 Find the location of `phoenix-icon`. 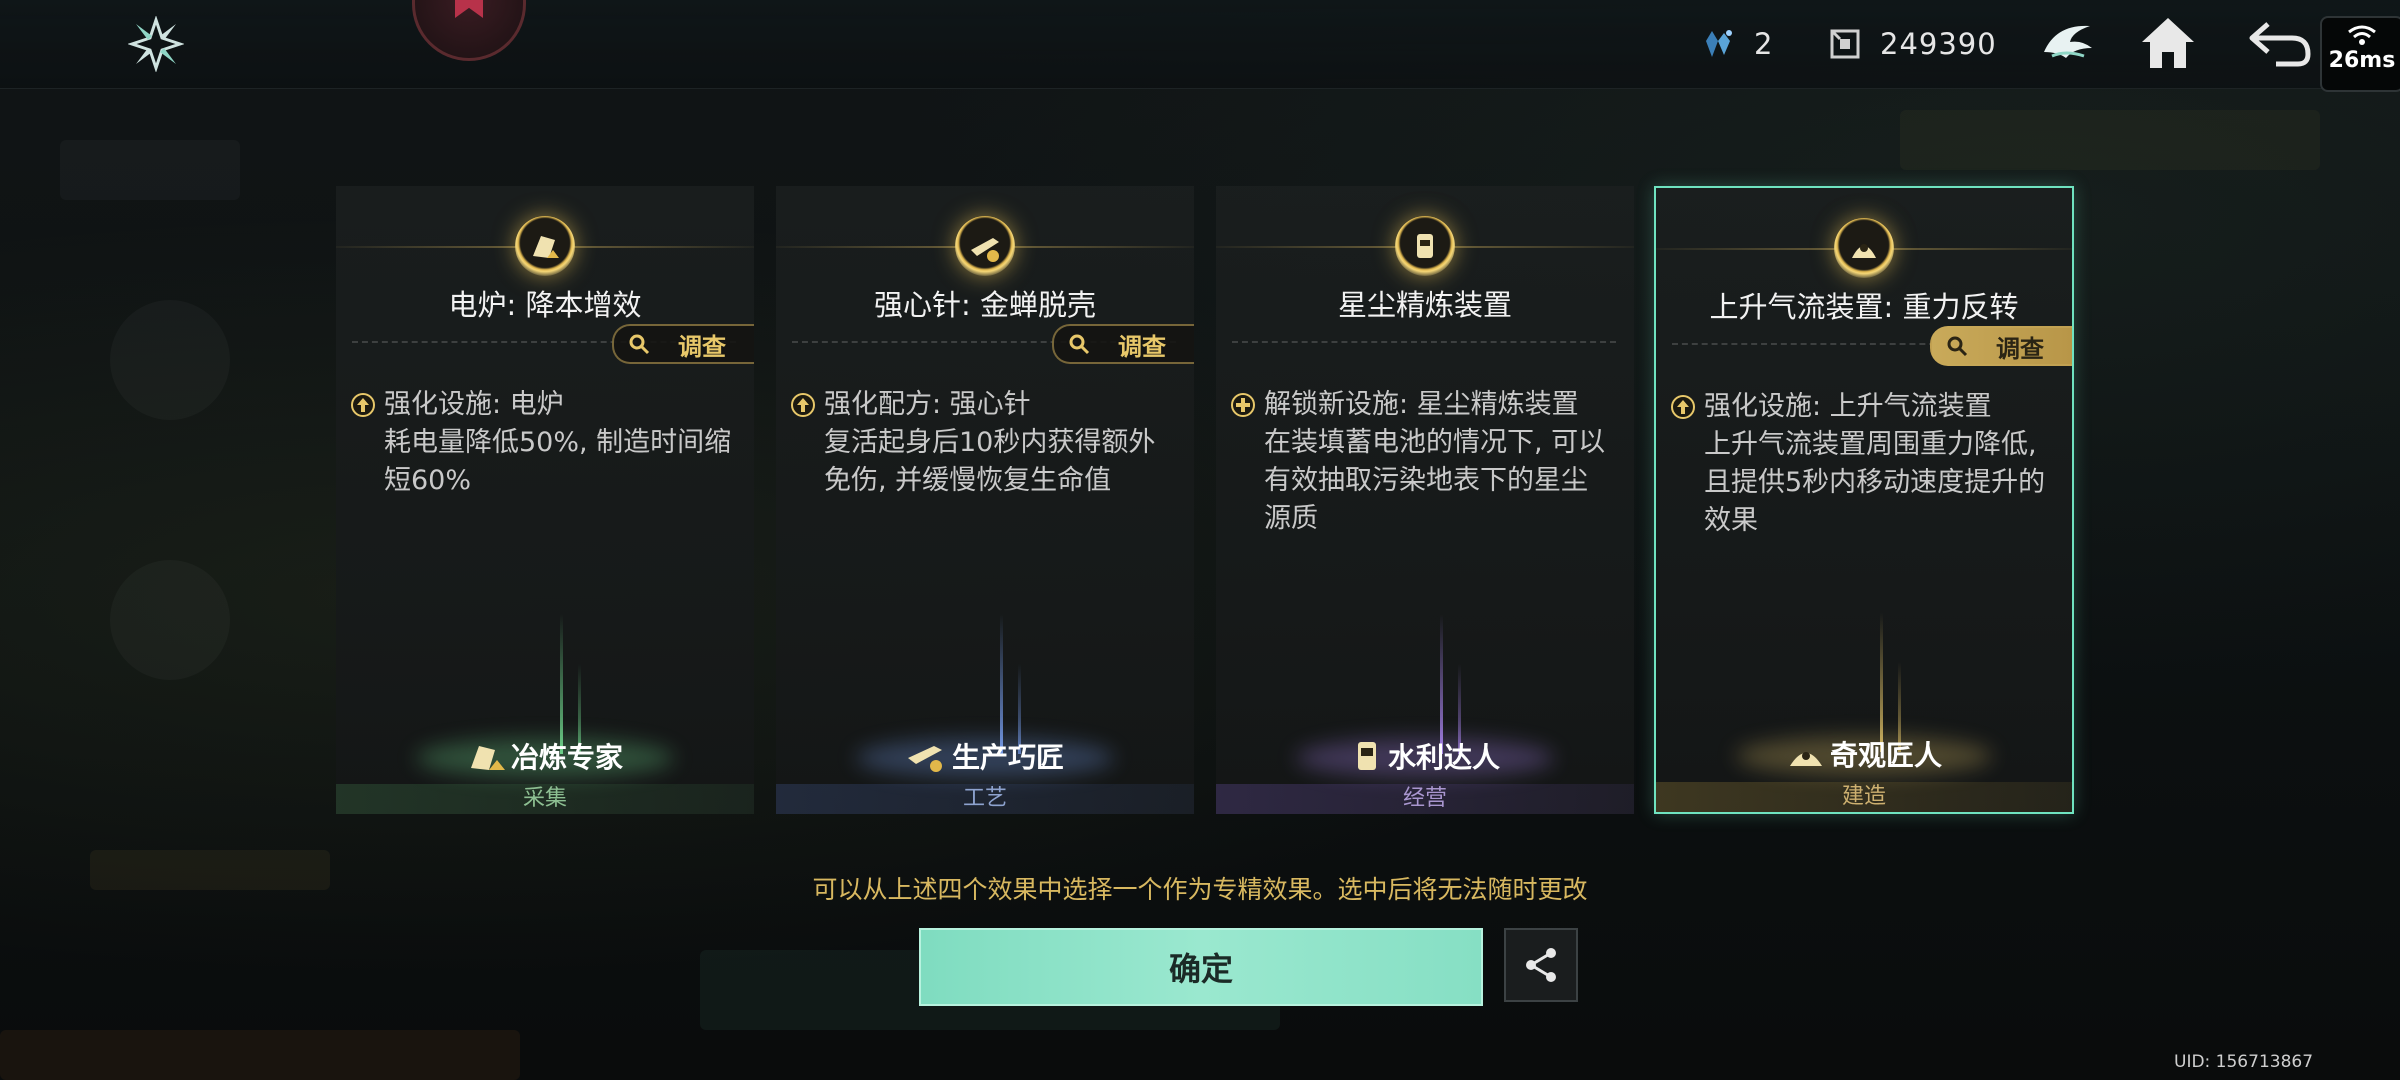

phoenix-icon is located at coordinates (2068, 44).